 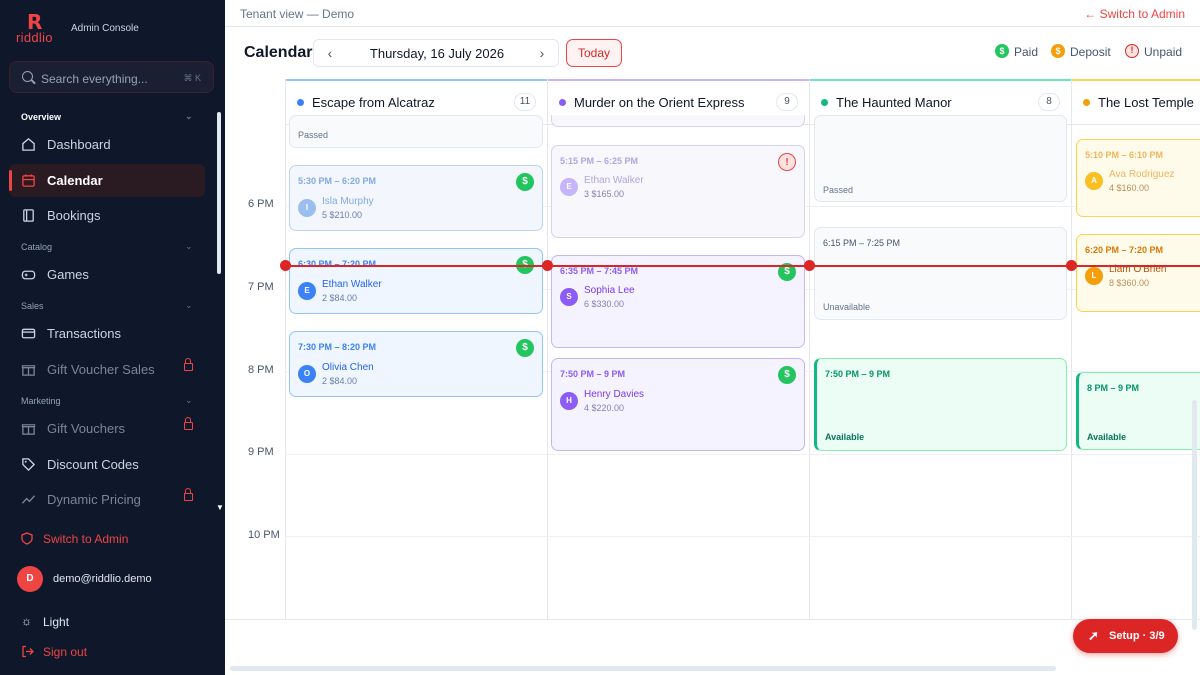 I want to click on sidebar-item-games: Games, so click(x=107, y=274).